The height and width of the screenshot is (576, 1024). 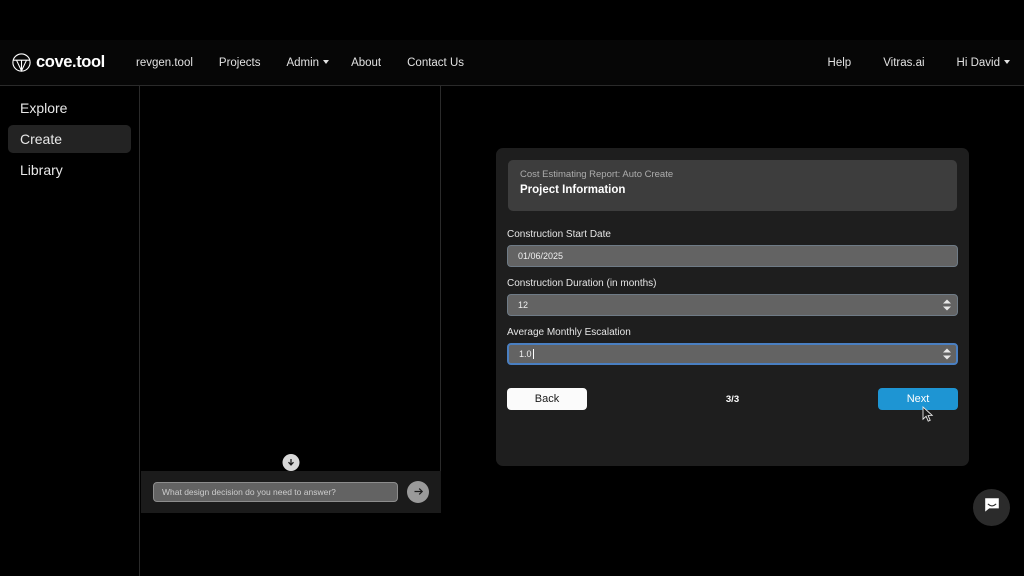 I want to click on left-sidebar: Explore Create Library, so click(x=70, y=331).